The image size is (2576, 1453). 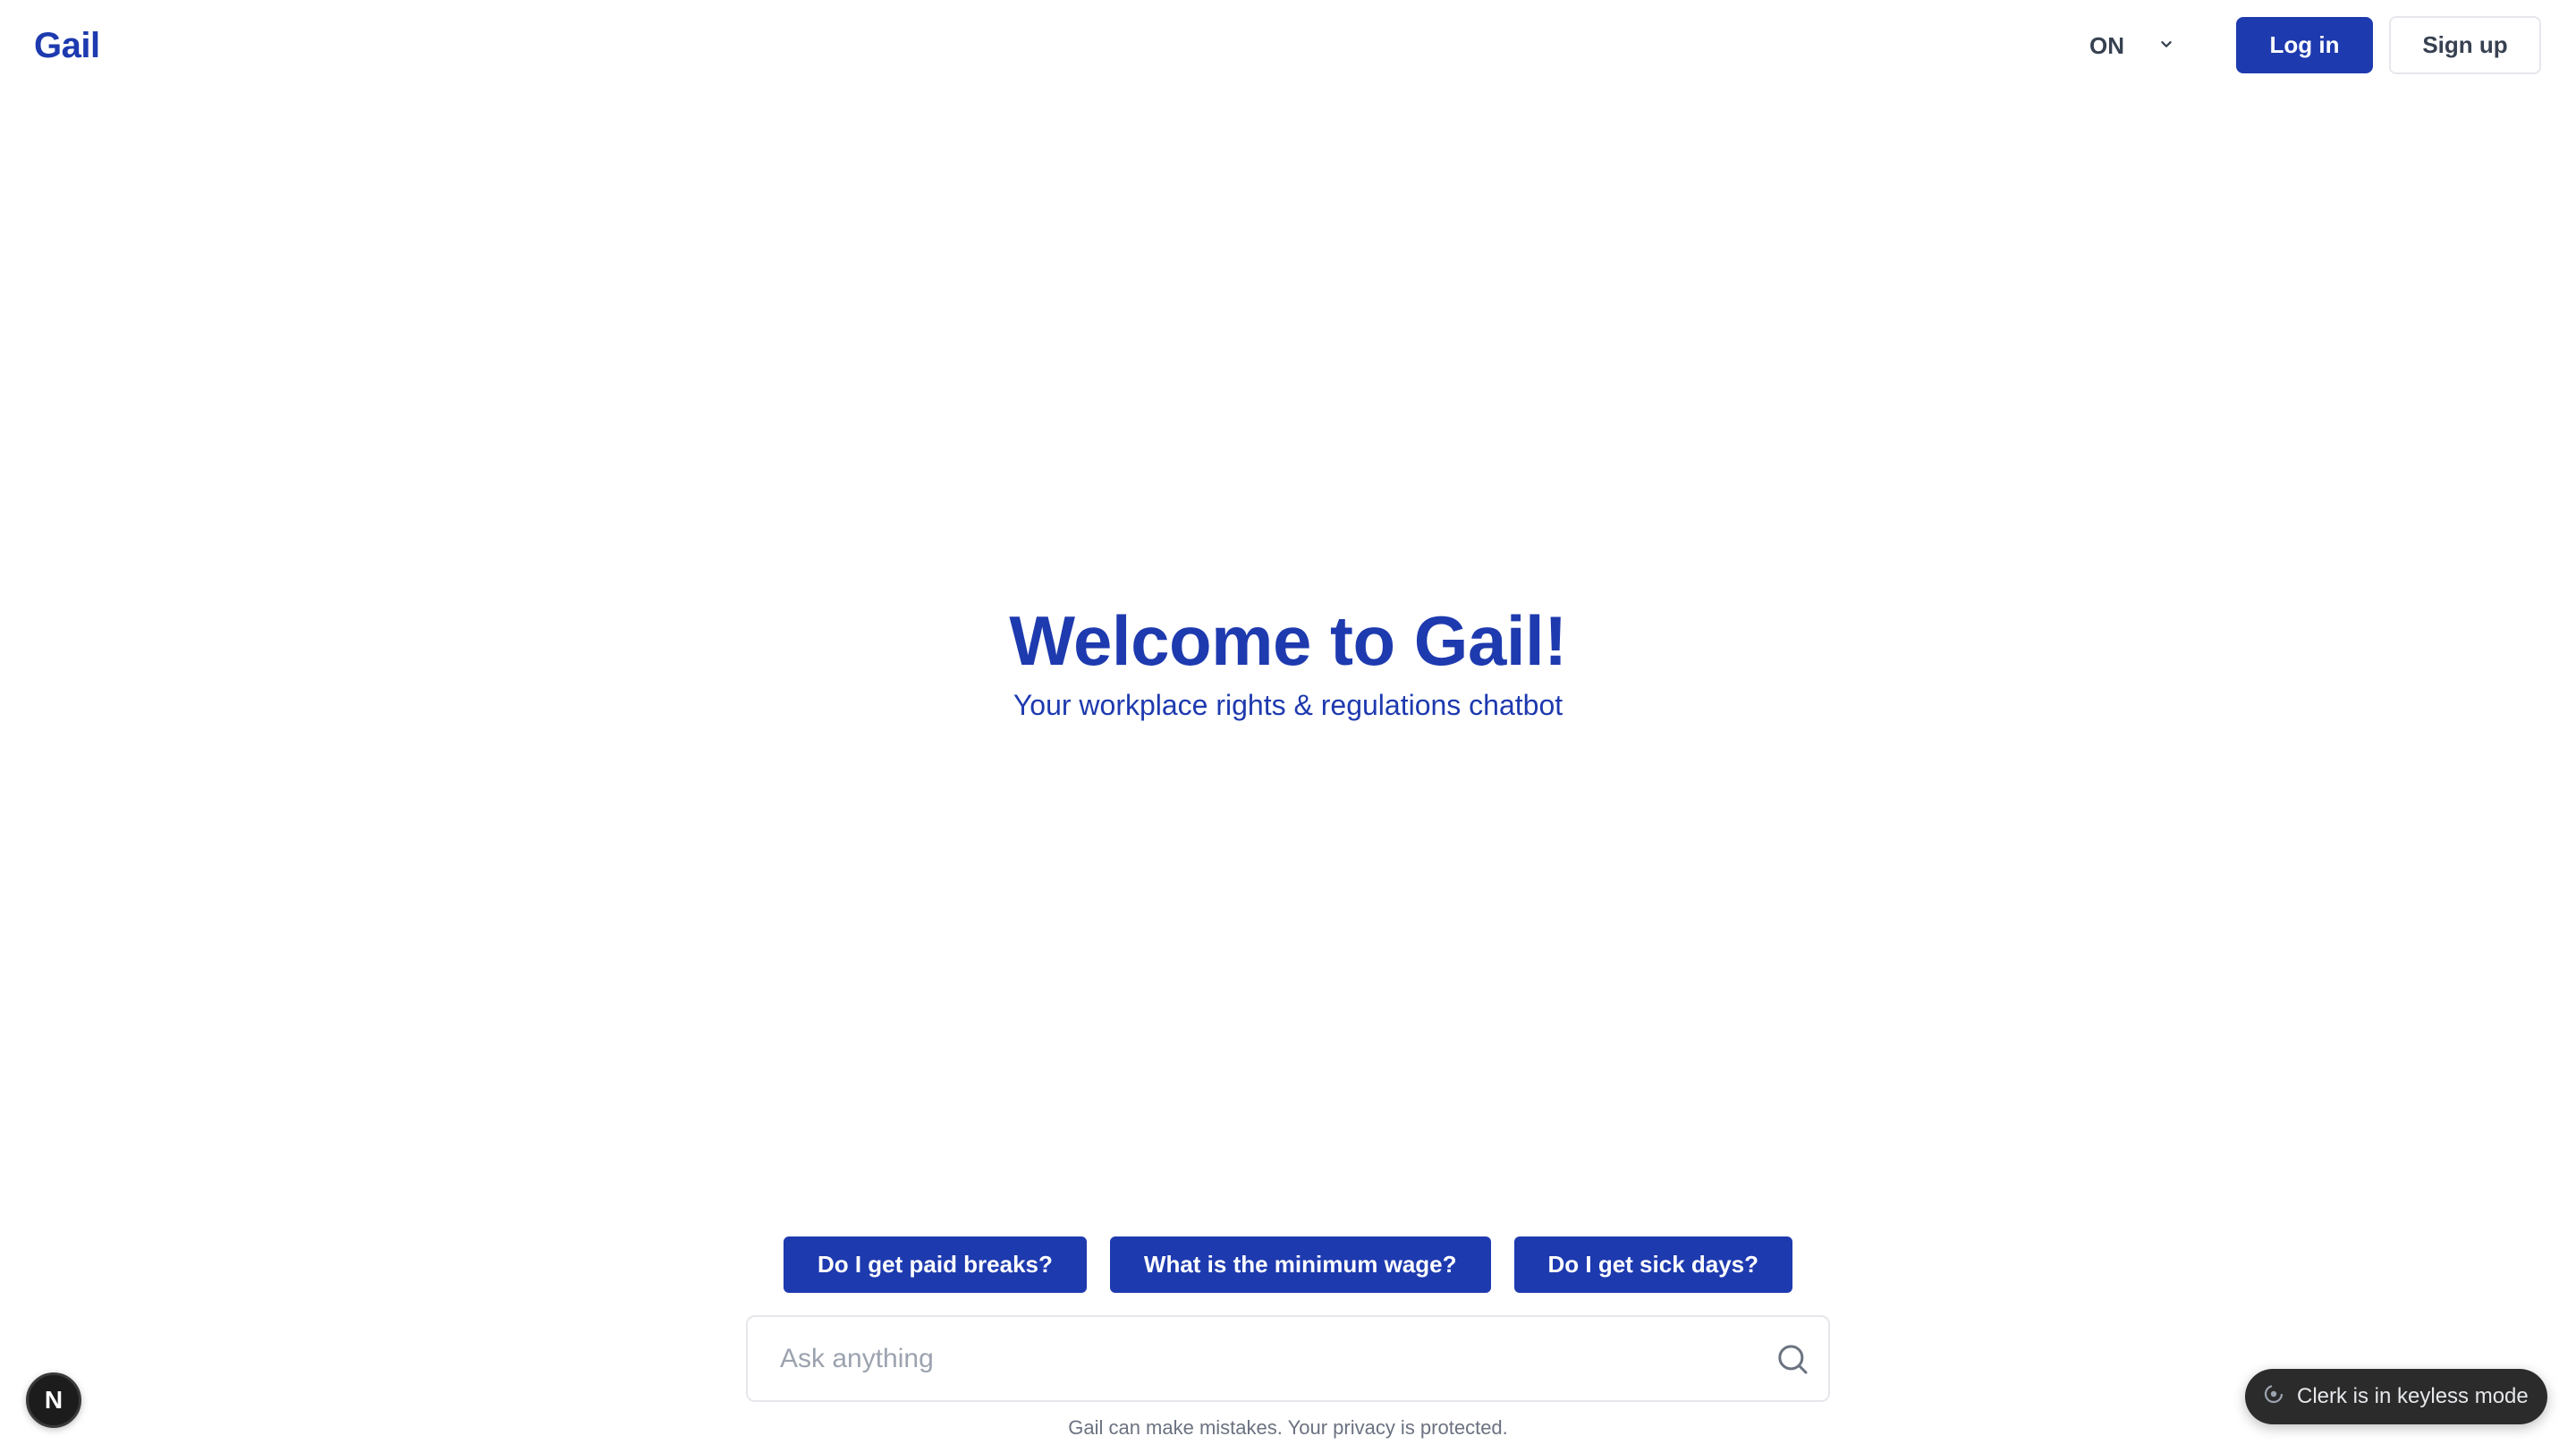 What do you see at coordinates (2106, 45) in the screenshot?
I see `language-label: ON` at bounding box center [2106, 45].